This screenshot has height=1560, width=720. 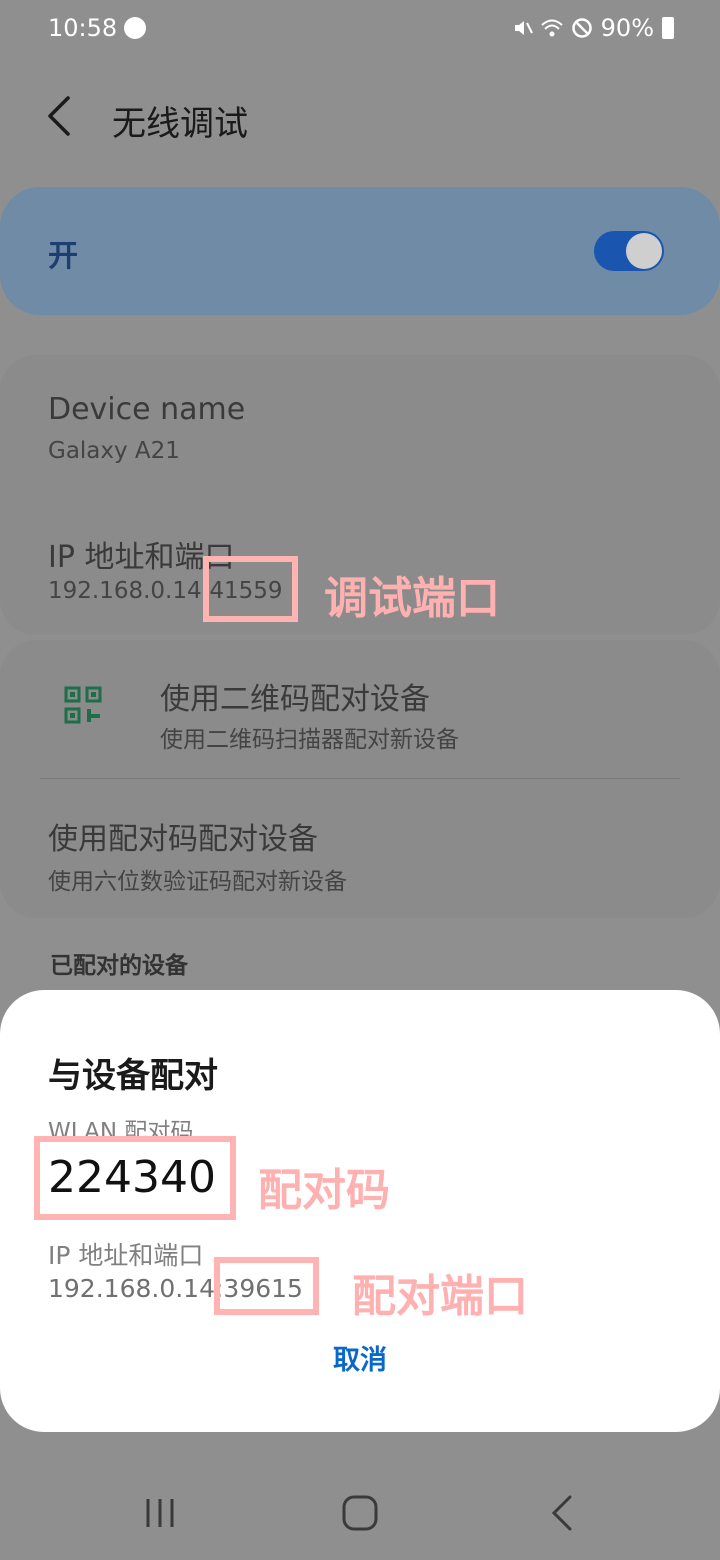 What do you see at coordinates (133, 1076) in the screenshot?
I see `dialog-title: 与设备配对` at bounding box center [133, 1076].